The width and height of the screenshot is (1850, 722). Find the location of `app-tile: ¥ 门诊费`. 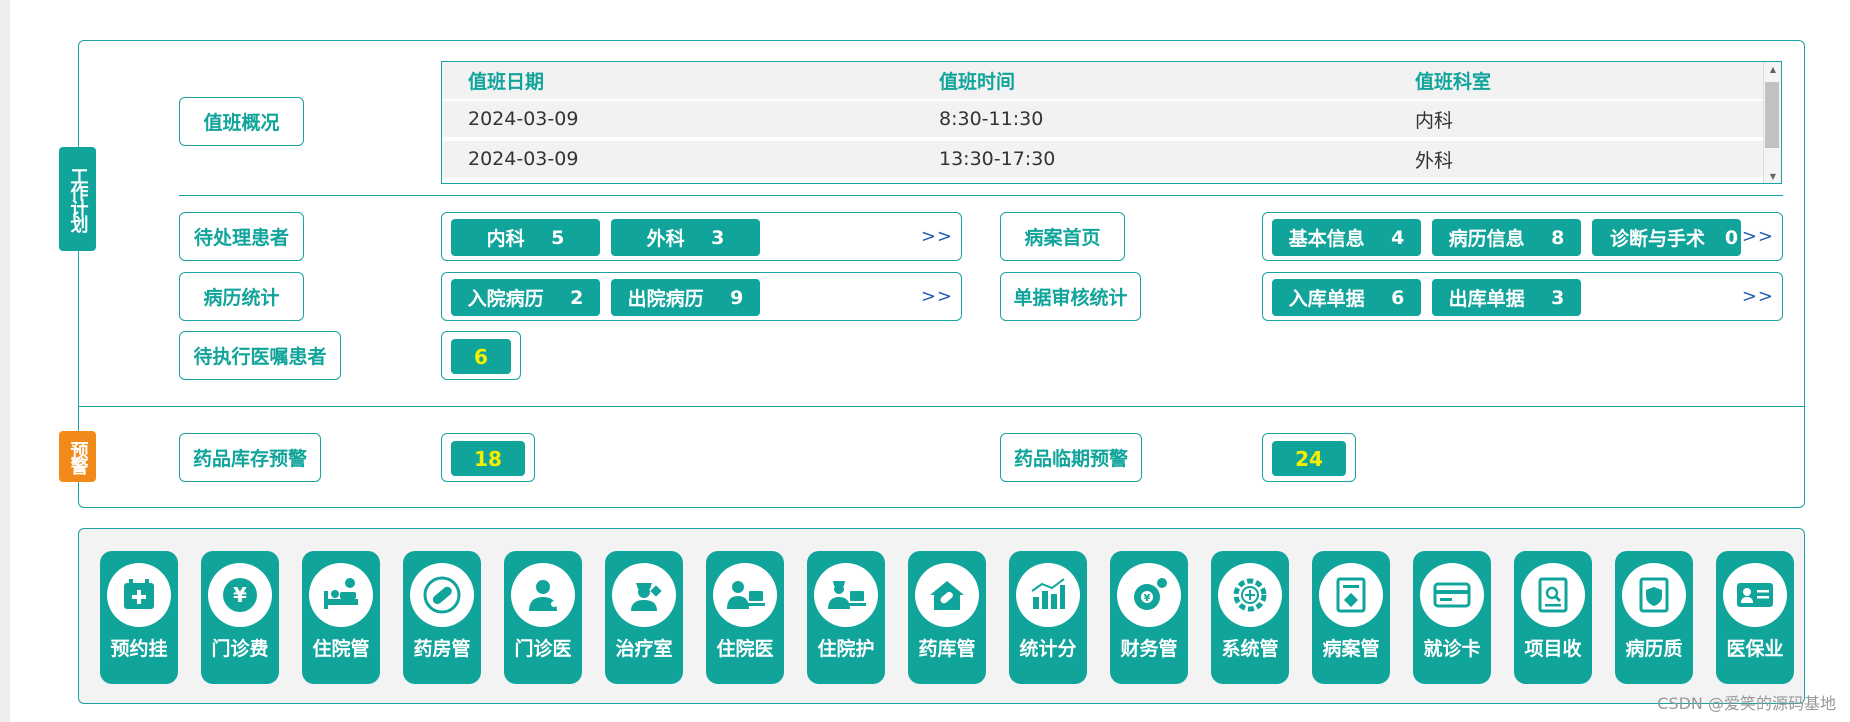

app-tile: ¥ 门诊费 is located at coordinates (240, 617).